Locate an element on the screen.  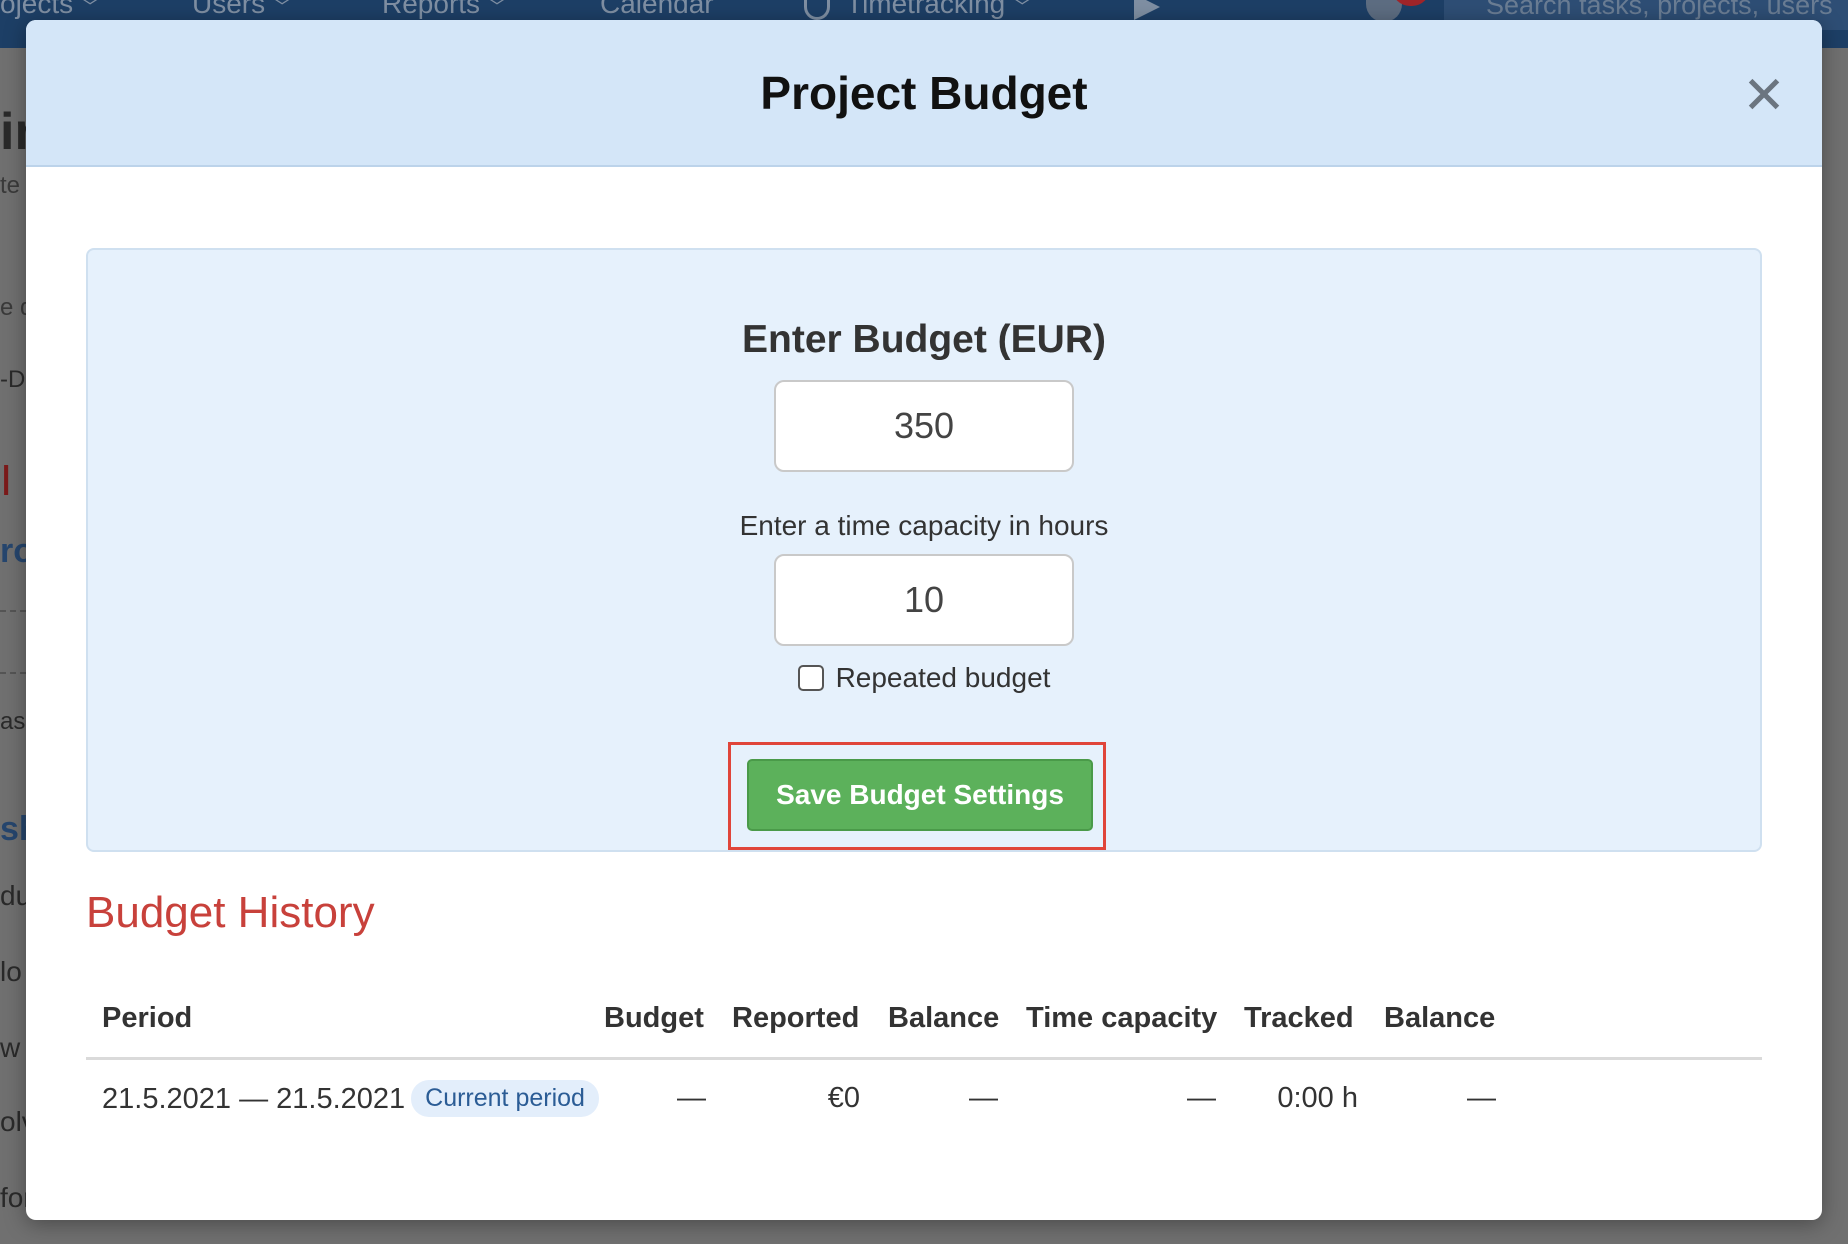
reported-cell: €0 is located at coordinates (843, 1098).